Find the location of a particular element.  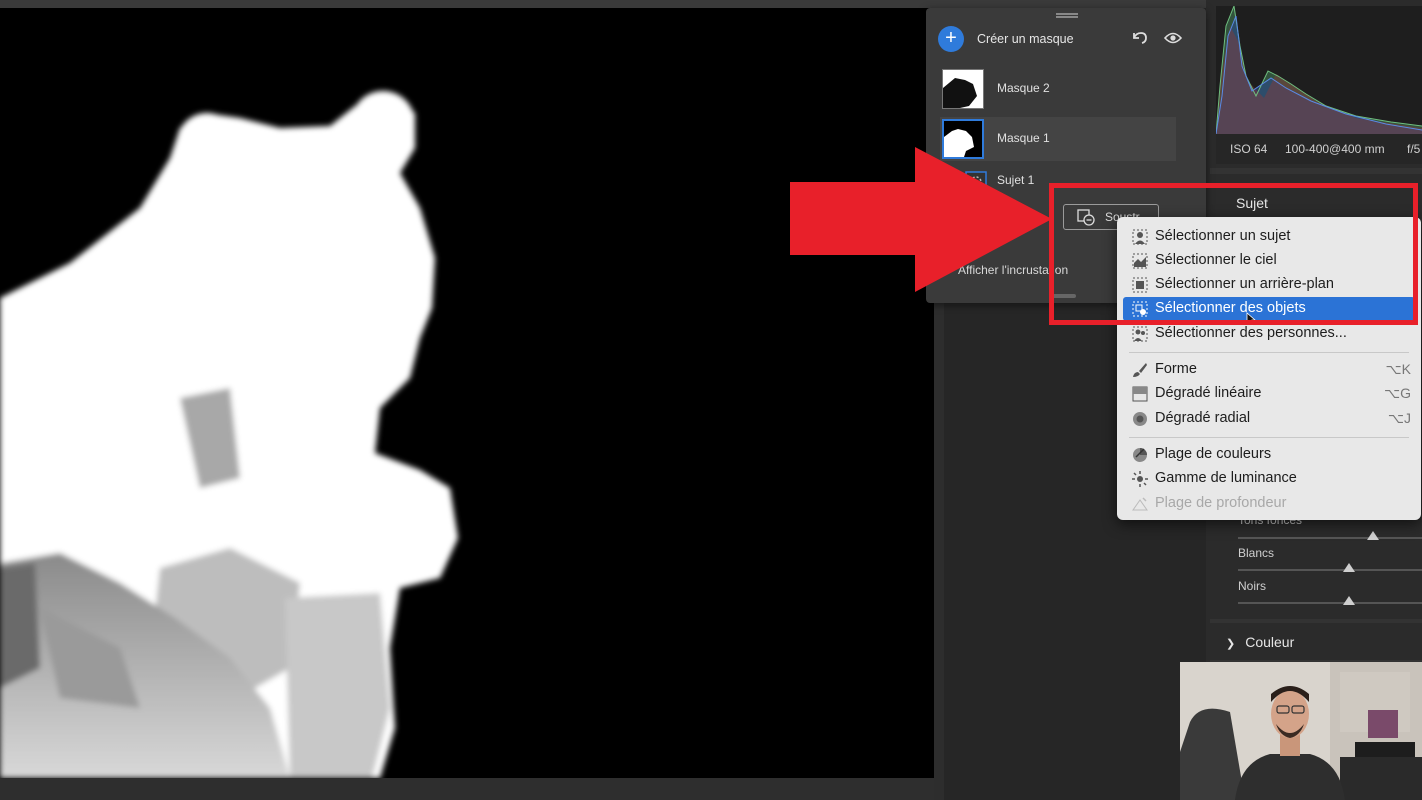

lens-value: 100-400@400 mm is located at coordinates (1335, 149).